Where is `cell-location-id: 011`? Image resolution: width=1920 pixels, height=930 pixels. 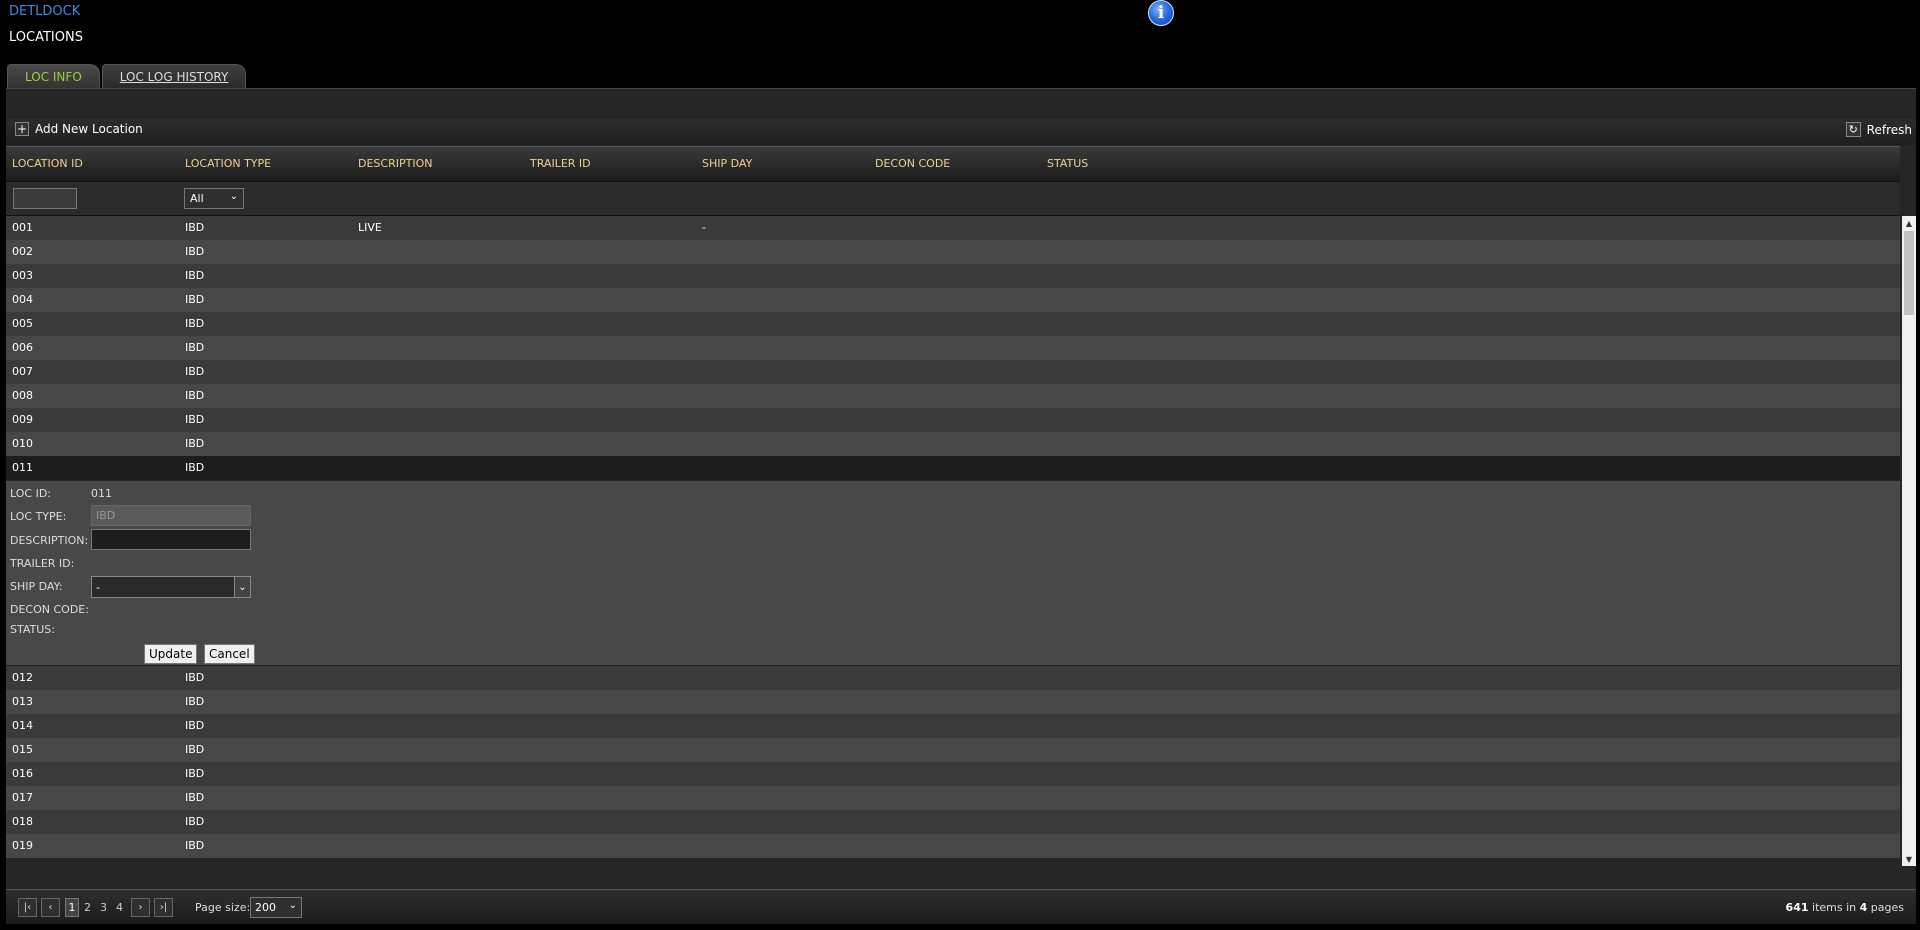
cell-location-id: 011 is located at coordinates (22, 467).